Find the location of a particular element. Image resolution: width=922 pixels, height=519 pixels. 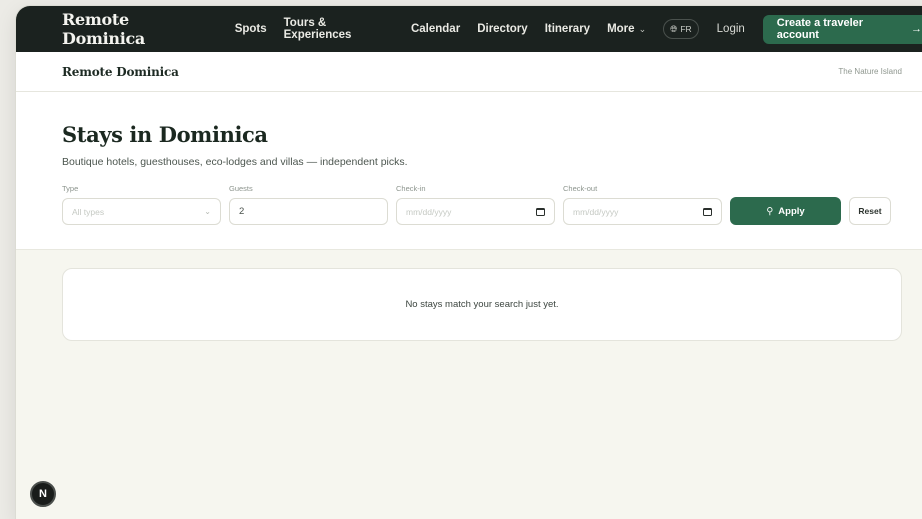

checkin-placeholder: mm/dd/yyyy is located at coordinates (429, 211).